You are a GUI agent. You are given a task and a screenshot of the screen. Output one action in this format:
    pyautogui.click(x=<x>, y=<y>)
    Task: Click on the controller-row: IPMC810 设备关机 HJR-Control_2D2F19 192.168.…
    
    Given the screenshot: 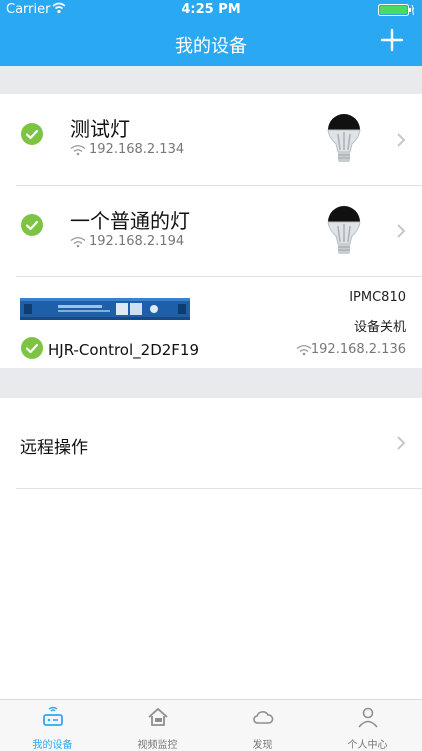 What is the action you would take?
    pyautogui.click(x=211, y=322)
    